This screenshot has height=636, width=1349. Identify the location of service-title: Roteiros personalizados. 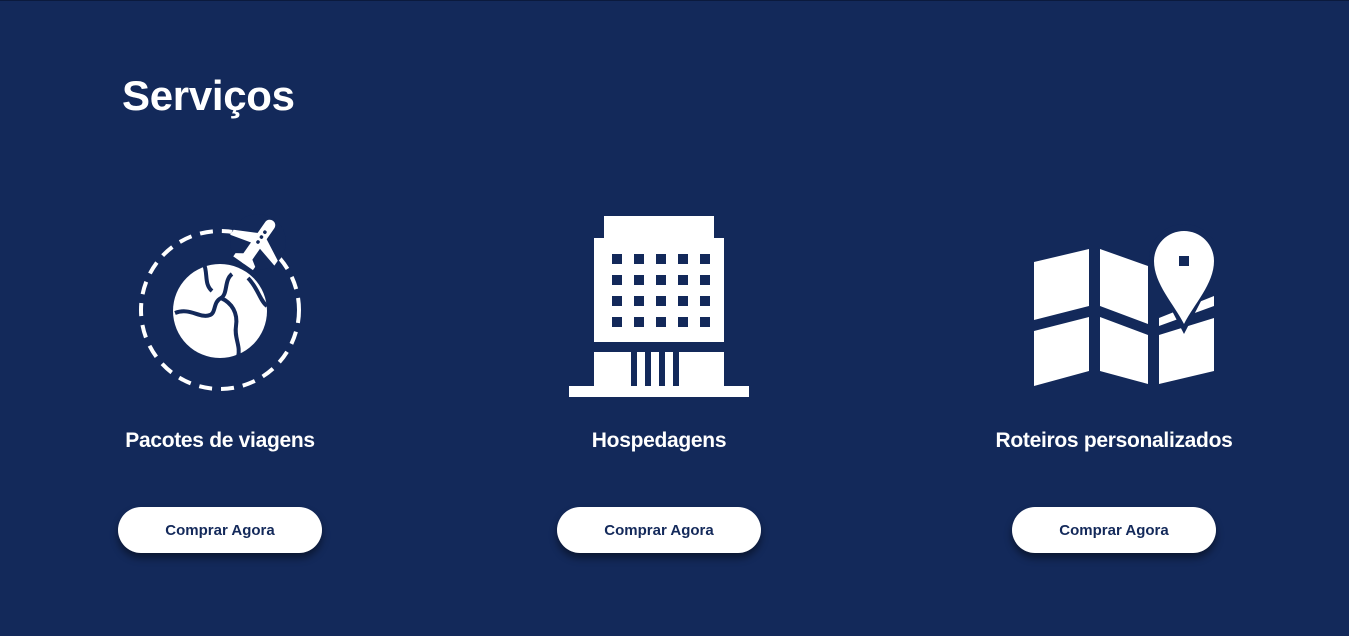
(1114, 440).